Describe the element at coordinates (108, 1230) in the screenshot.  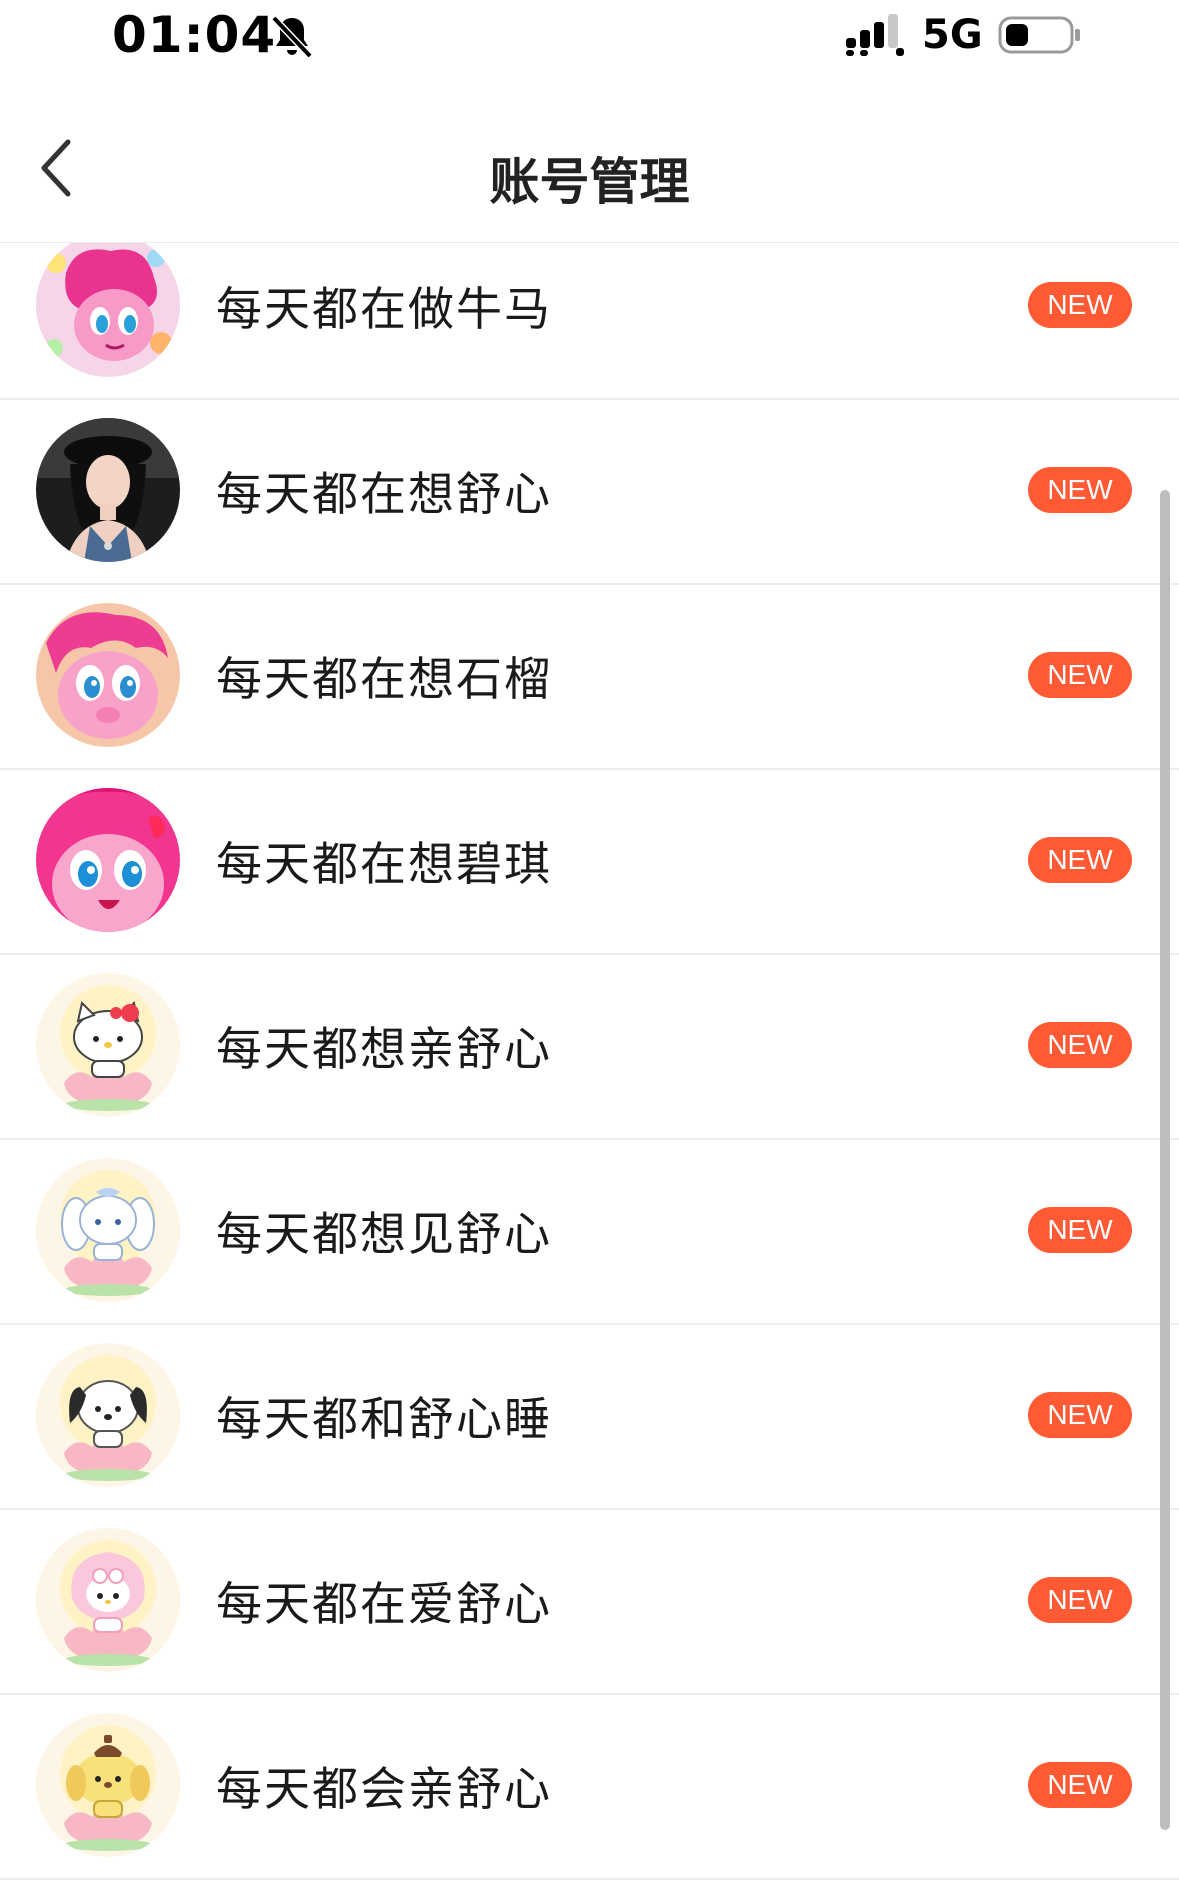
I see `cinnamoroll-avatar` at that location.